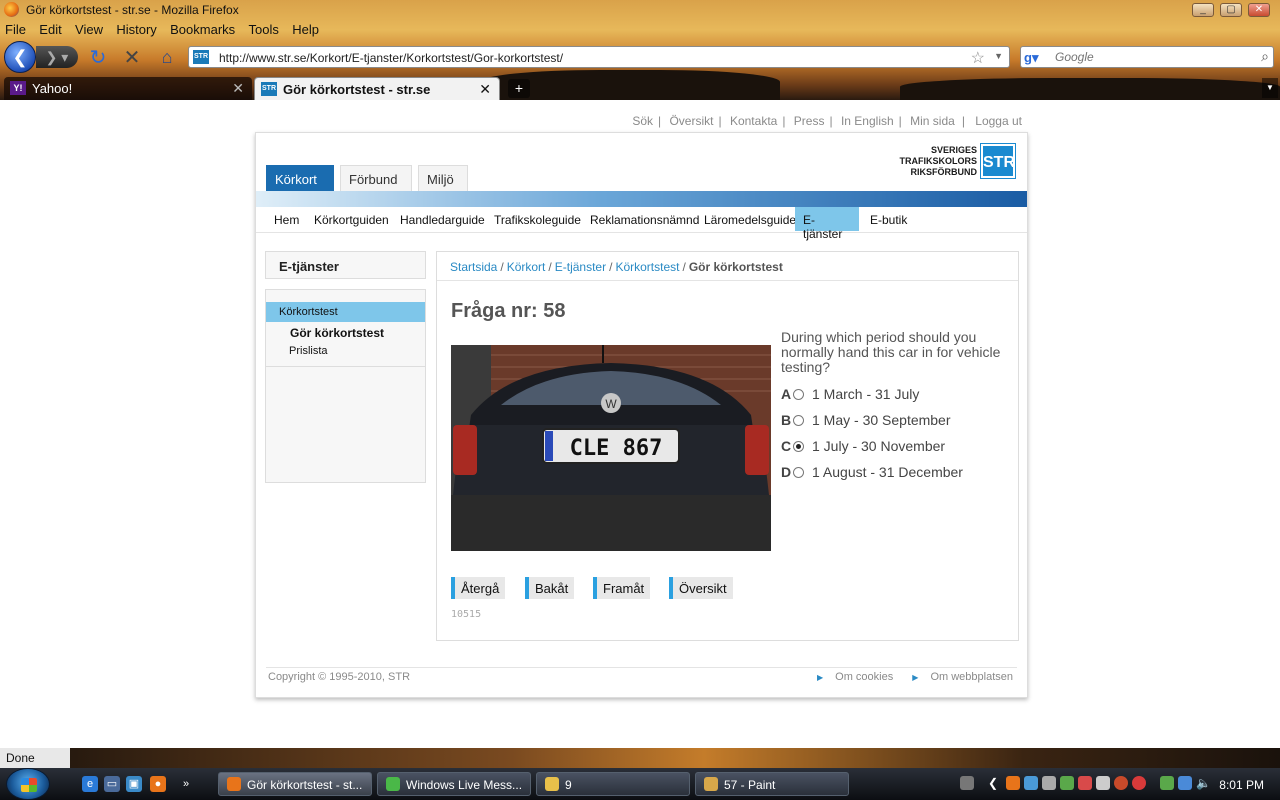 This screenshot has width=1280, height=800. What do you see at coordinates (473, 267) in the screenshot?
I see `breadcrumb-startsida: Startsida` at bounding box center [473, 267].